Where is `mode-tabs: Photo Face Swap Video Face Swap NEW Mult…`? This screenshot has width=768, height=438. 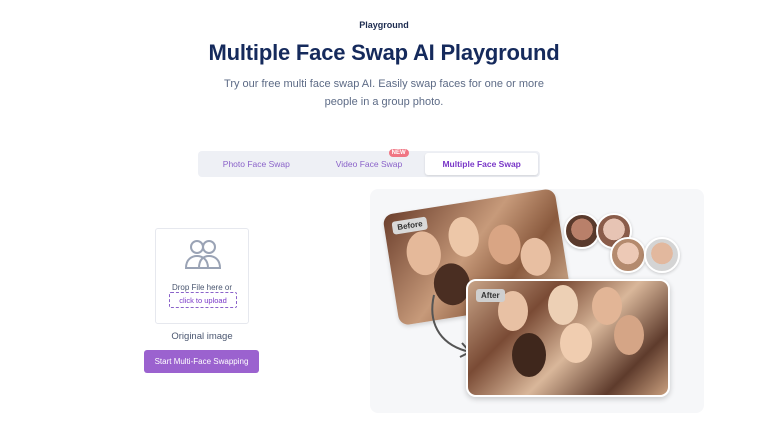 mode-tabs: Photo Face Swap Video Face Swap NEW Mult… is located at coordinates (369, 163).